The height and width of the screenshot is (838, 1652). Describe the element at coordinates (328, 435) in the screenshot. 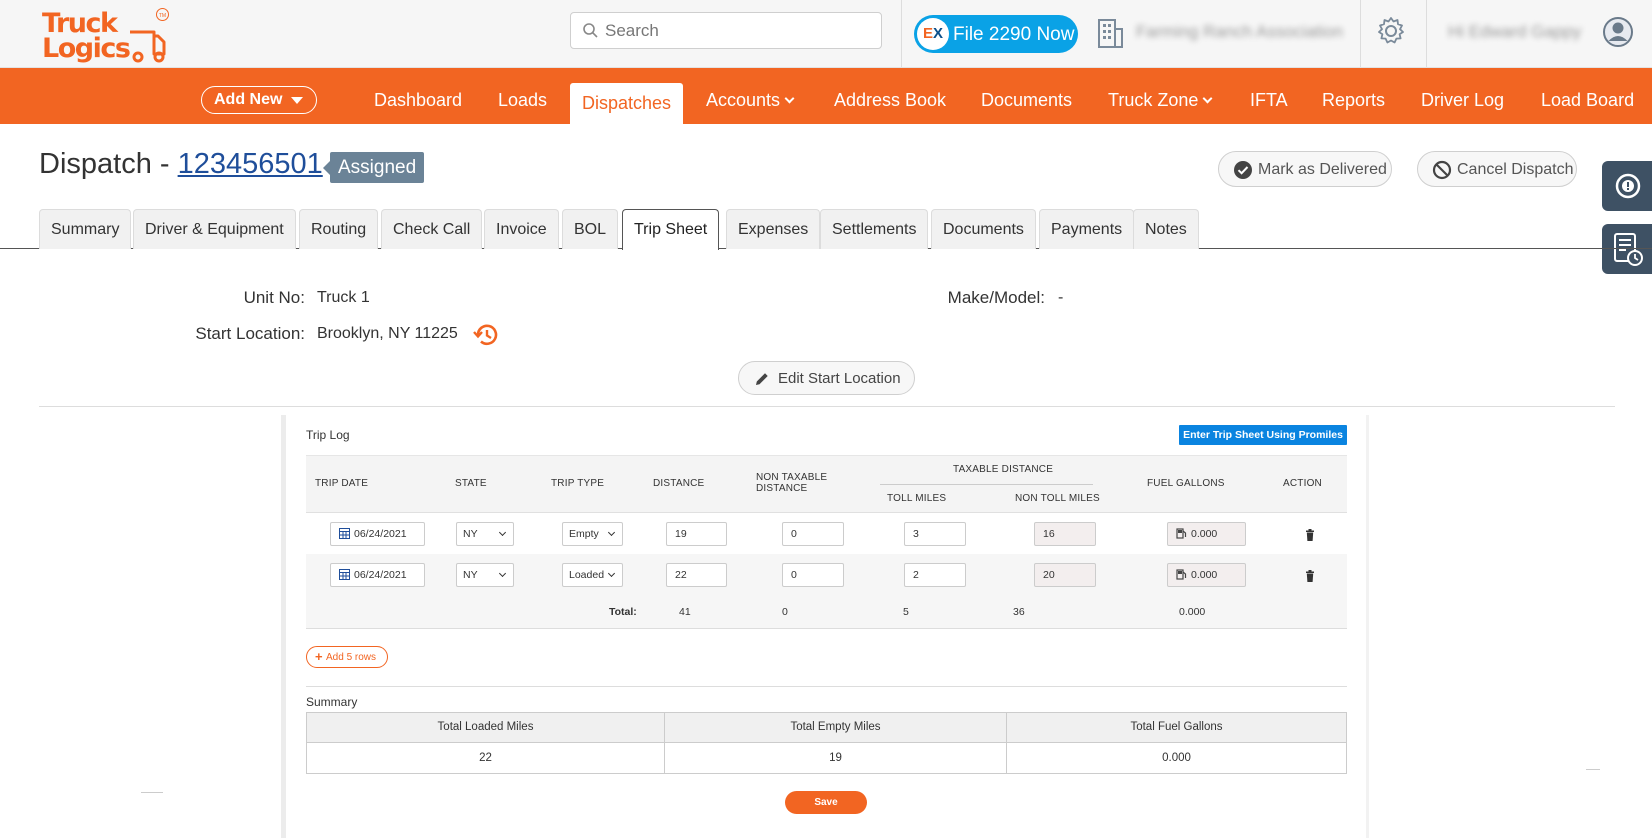

I see `trip-log-title: Trip Log` at that location.